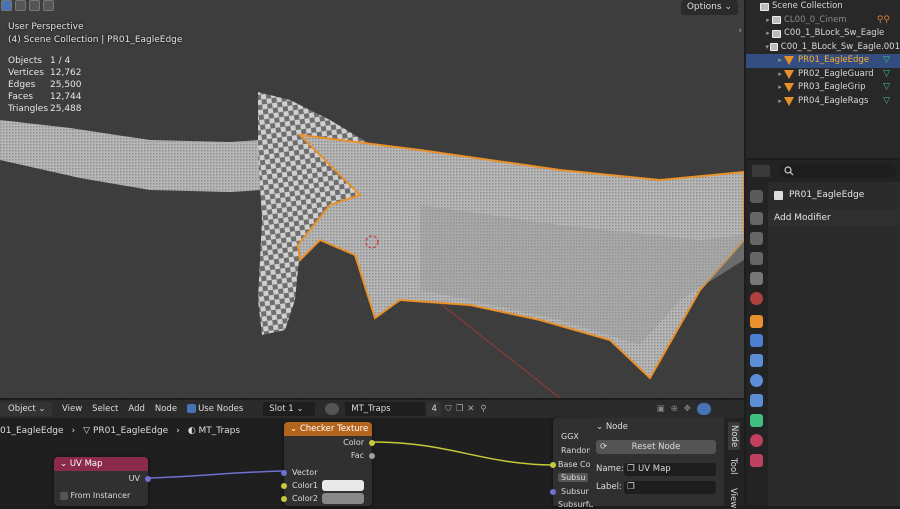 The image size is (900, 509). Describe the element at coordinates (612, 427) in the screenshot. I see `node-section-header: ⌄ Node` at that location.